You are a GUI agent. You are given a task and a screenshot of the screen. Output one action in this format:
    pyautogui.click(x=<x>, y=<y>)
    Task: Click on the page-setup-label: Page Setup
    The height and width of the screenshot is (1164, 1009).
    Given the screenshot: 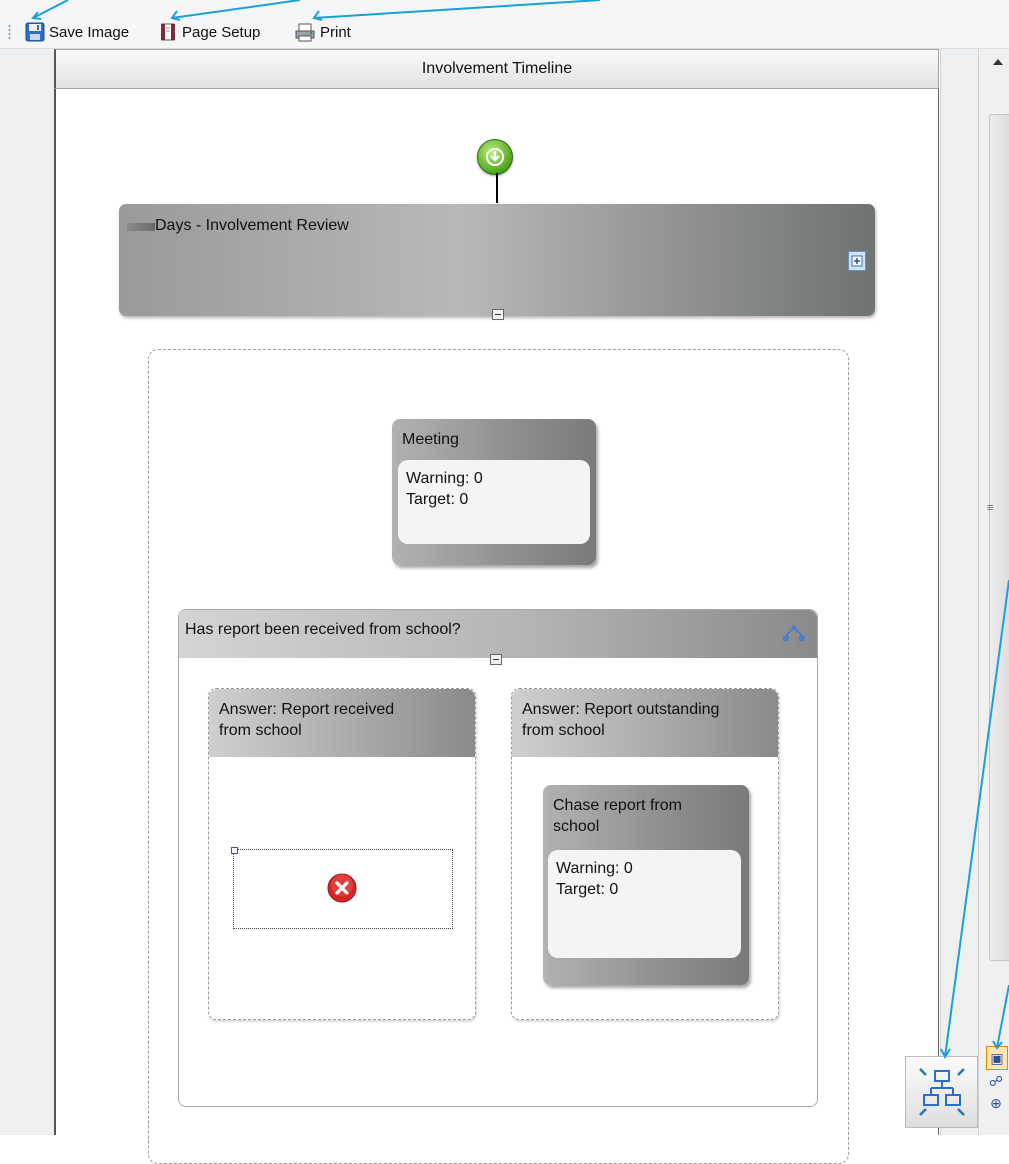 What is the action you would take?
    pyautogui.click(x=221, y=32)
    